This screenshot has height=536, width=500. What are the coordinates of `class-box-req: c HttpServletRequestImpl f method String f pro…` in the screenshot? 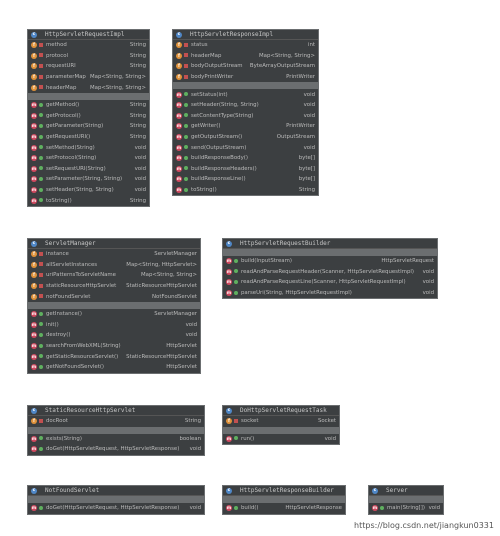 It's located at (88, 118).